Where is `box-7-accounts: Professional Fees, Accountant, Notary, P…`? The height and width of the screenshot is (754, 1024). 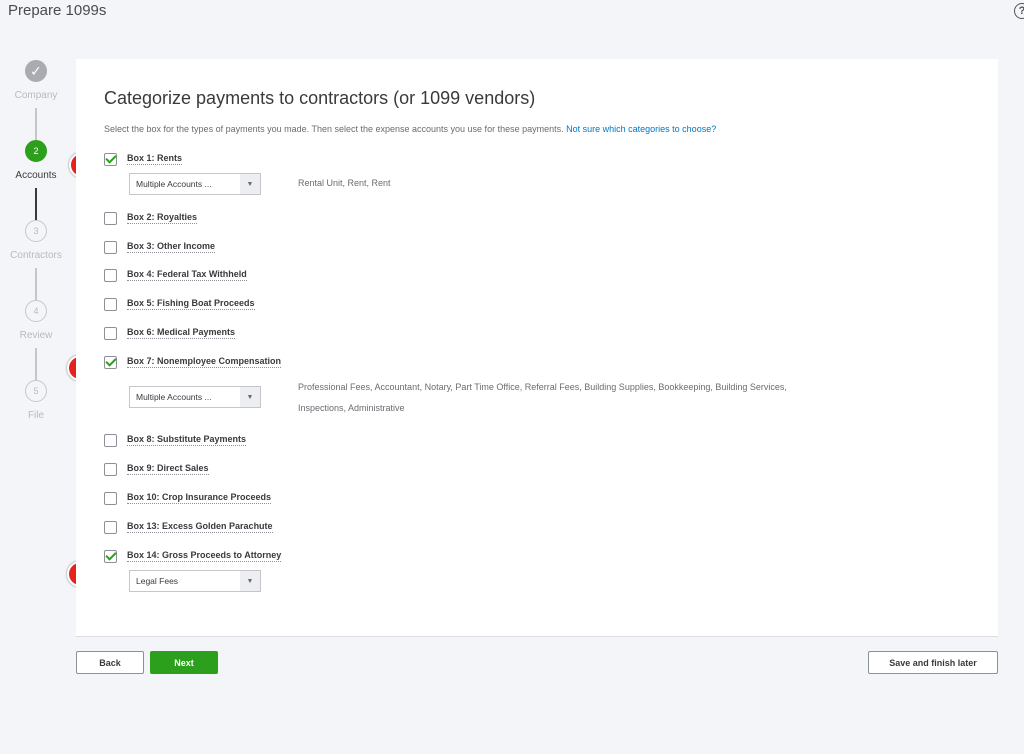
box-7-accounts: Professional Fees, Accountant, Notary, P… is located at coordinates (542, 397).